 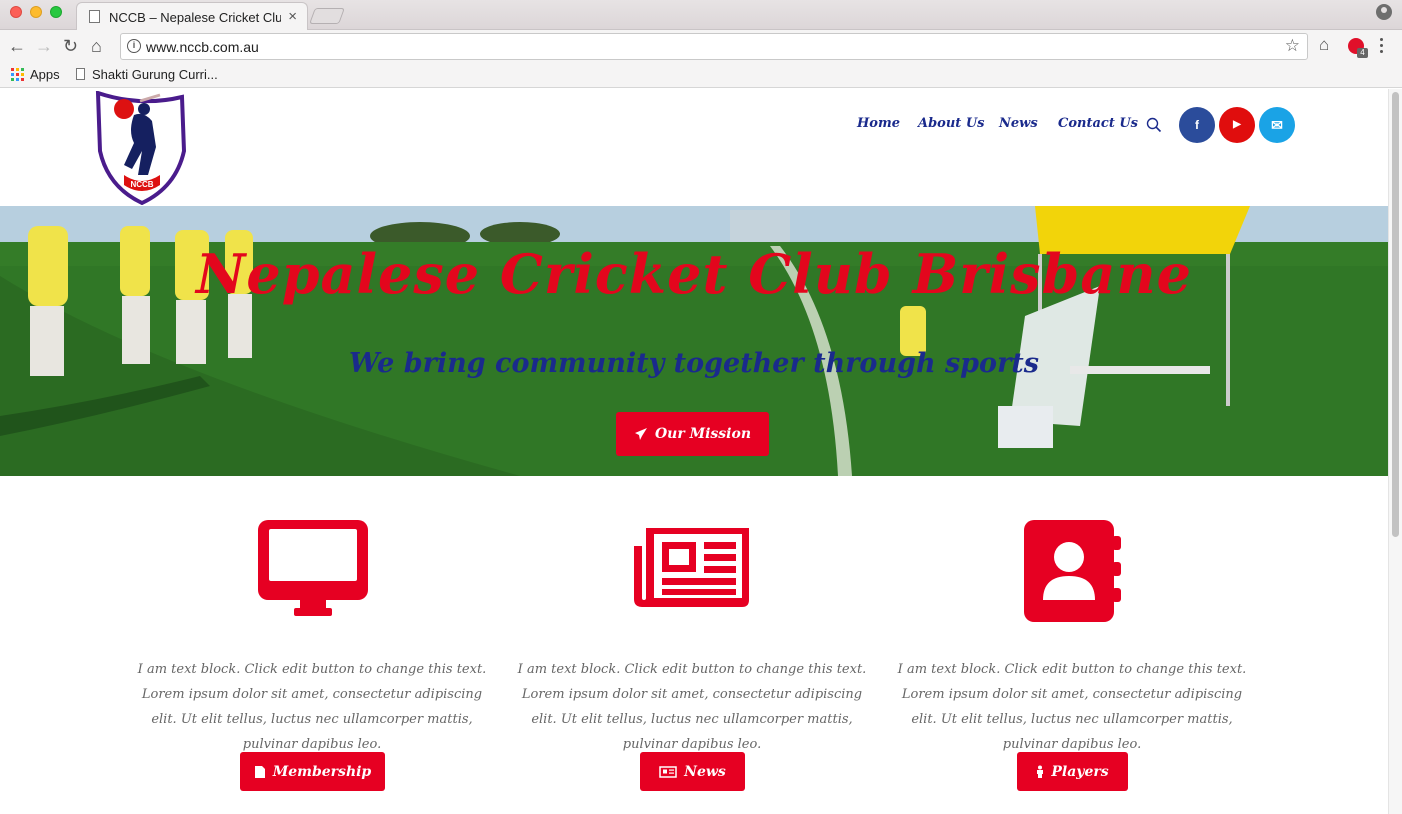 What do you see at coordinates (1237, 125) in the screenshot?
I see `youtube-icon: ▶` at bounding box center [1237, 125].